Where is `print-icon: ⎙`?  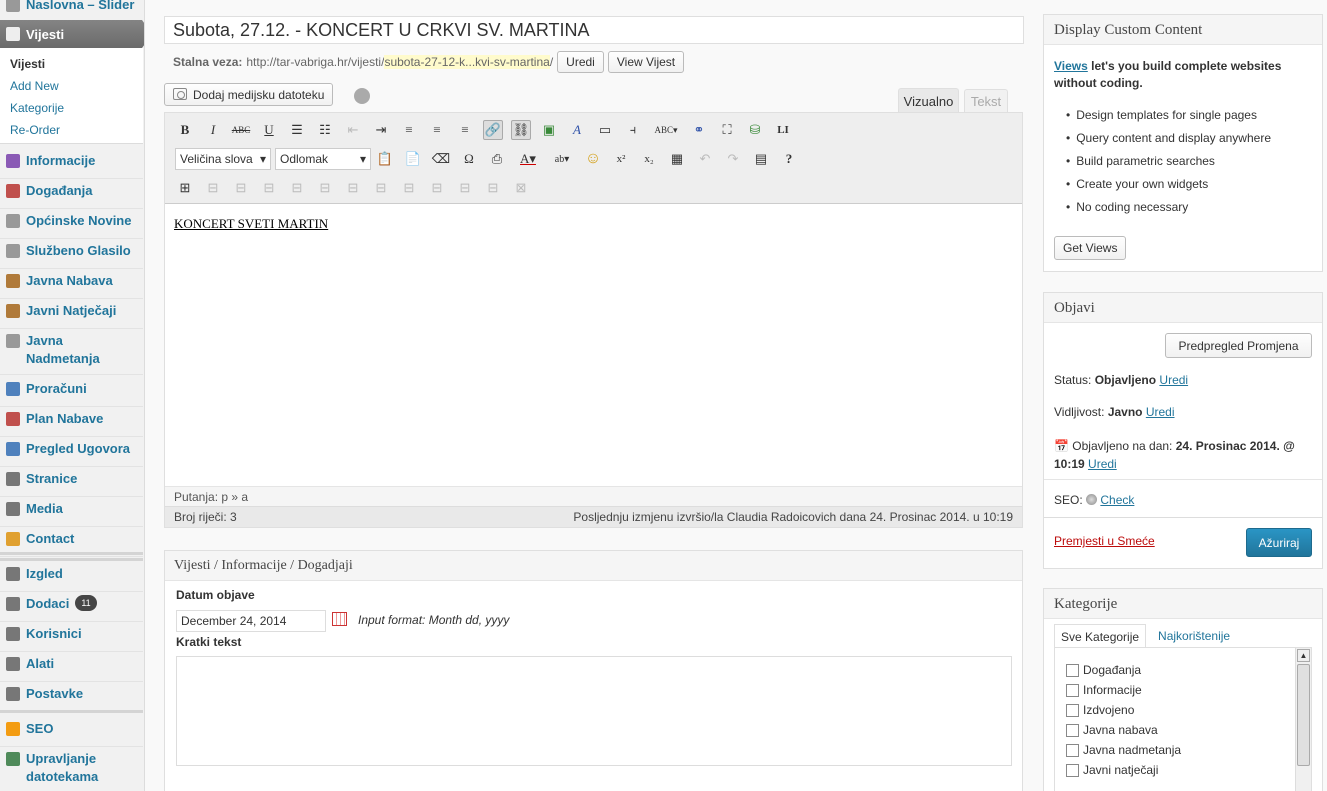 print-icon: ⎙ is located at coordinates (497, 159).